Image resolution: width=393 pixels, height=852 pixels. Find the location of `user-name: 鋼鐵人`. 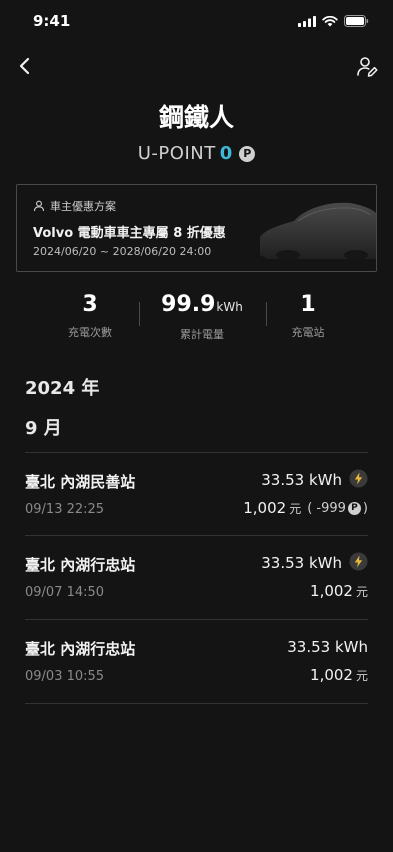

user-name: 鋼鐵人 is located at coordinates (196, 117).